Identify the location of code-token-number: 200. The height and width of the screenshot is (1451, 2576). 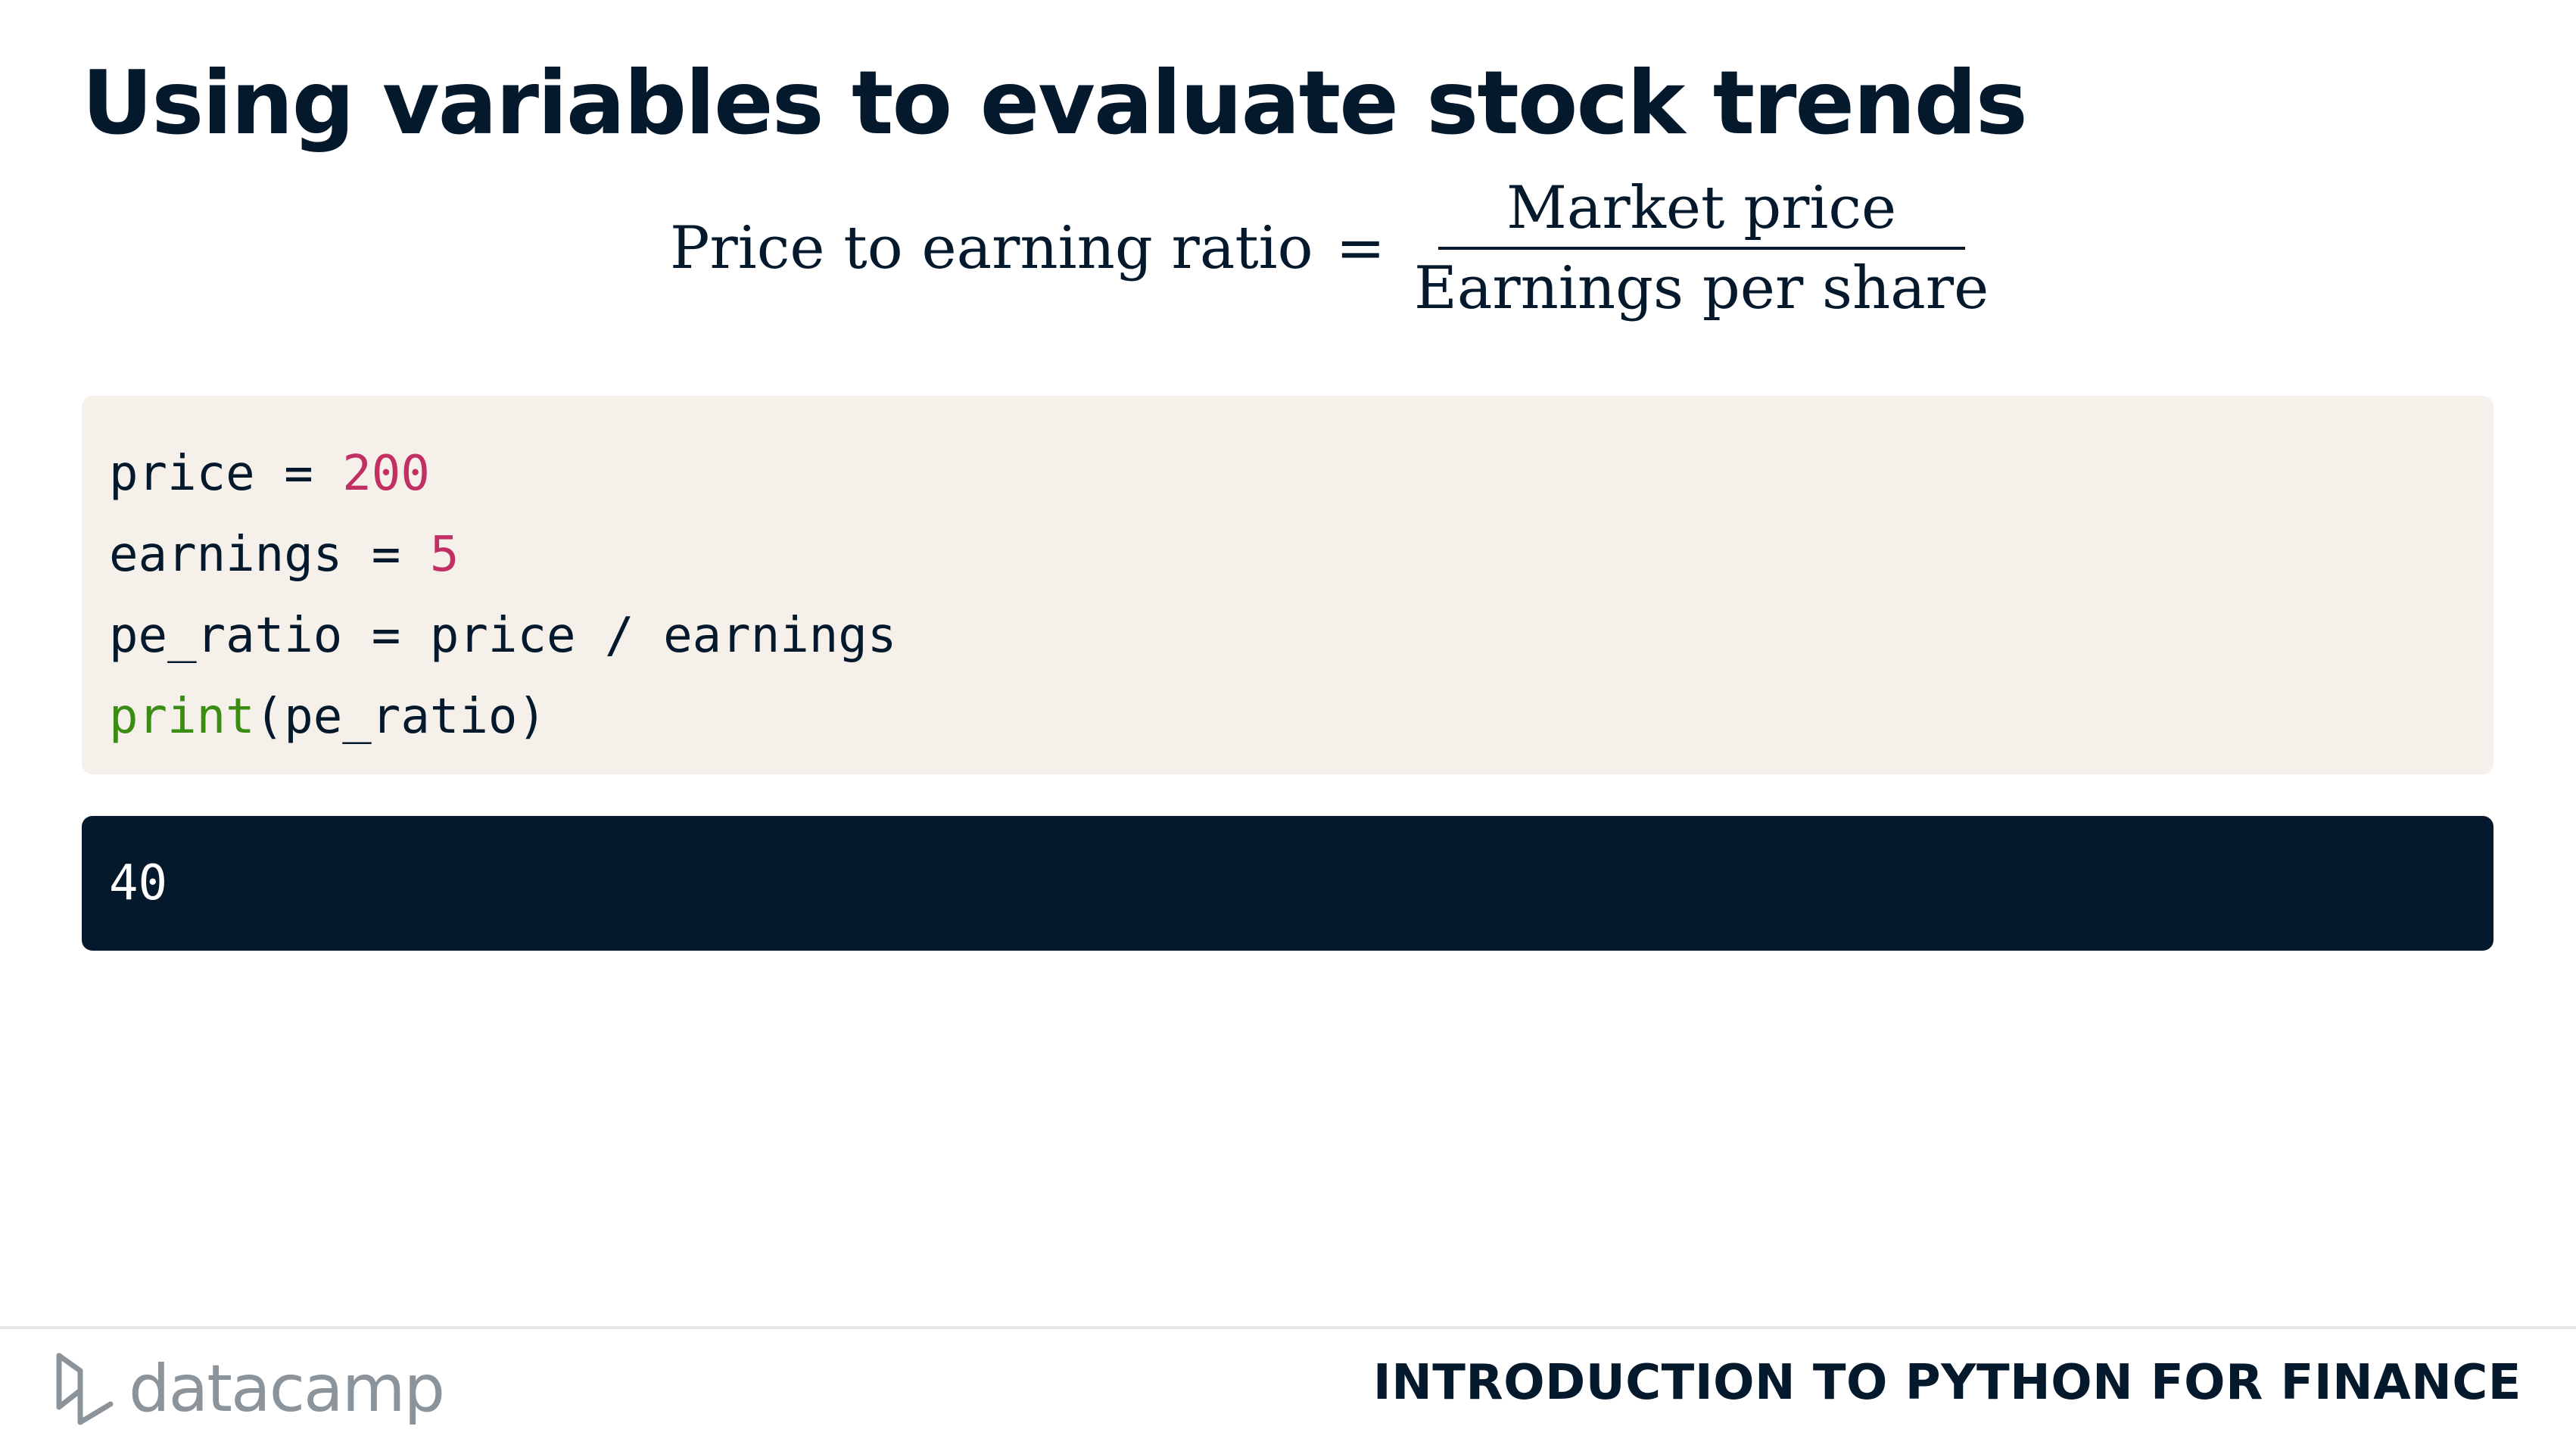
(386, 474).